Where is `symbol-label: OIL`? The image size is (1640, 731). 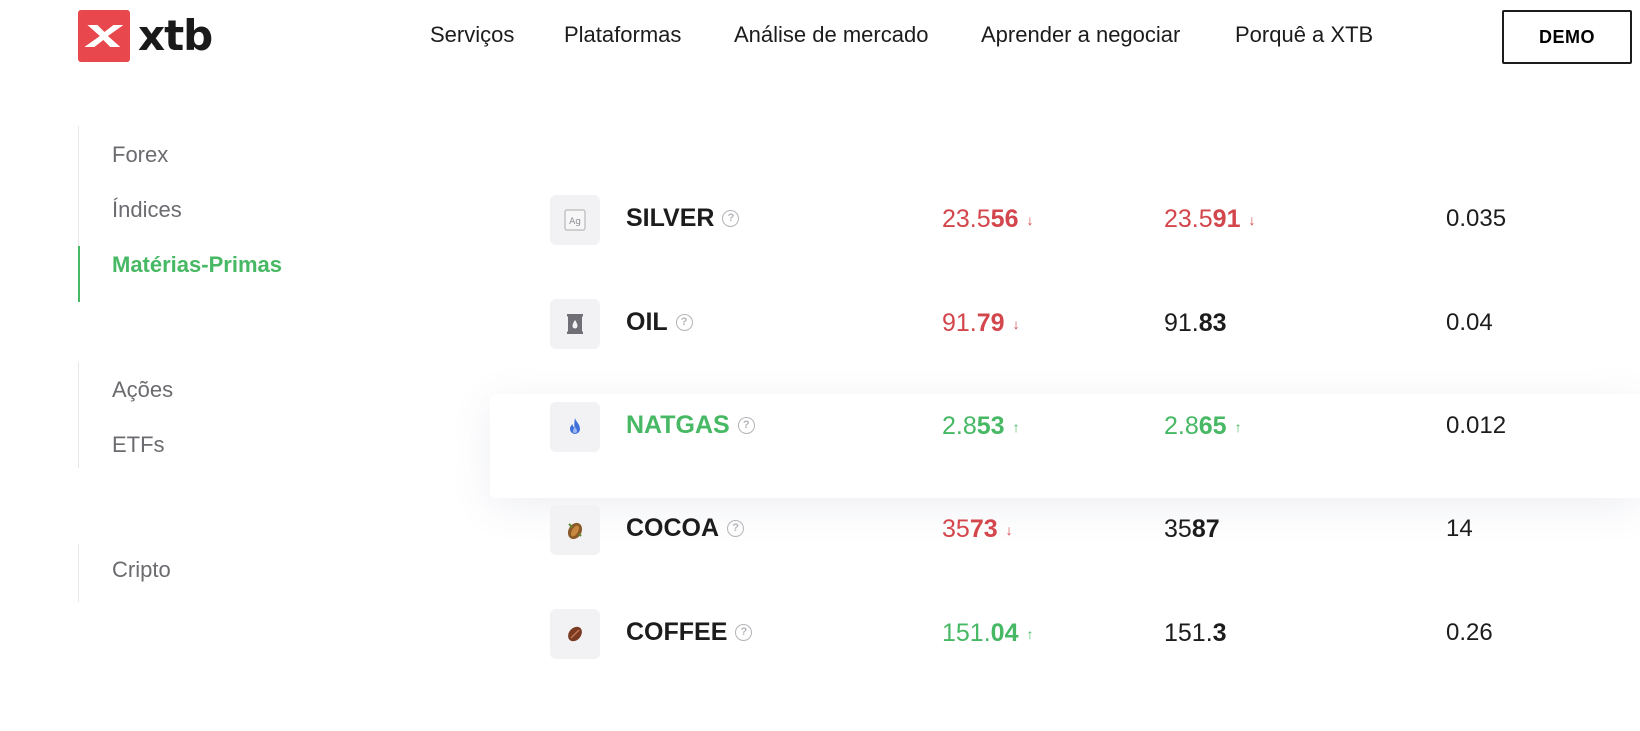
symbol-label: OIL is located at coordinates (647, 322).